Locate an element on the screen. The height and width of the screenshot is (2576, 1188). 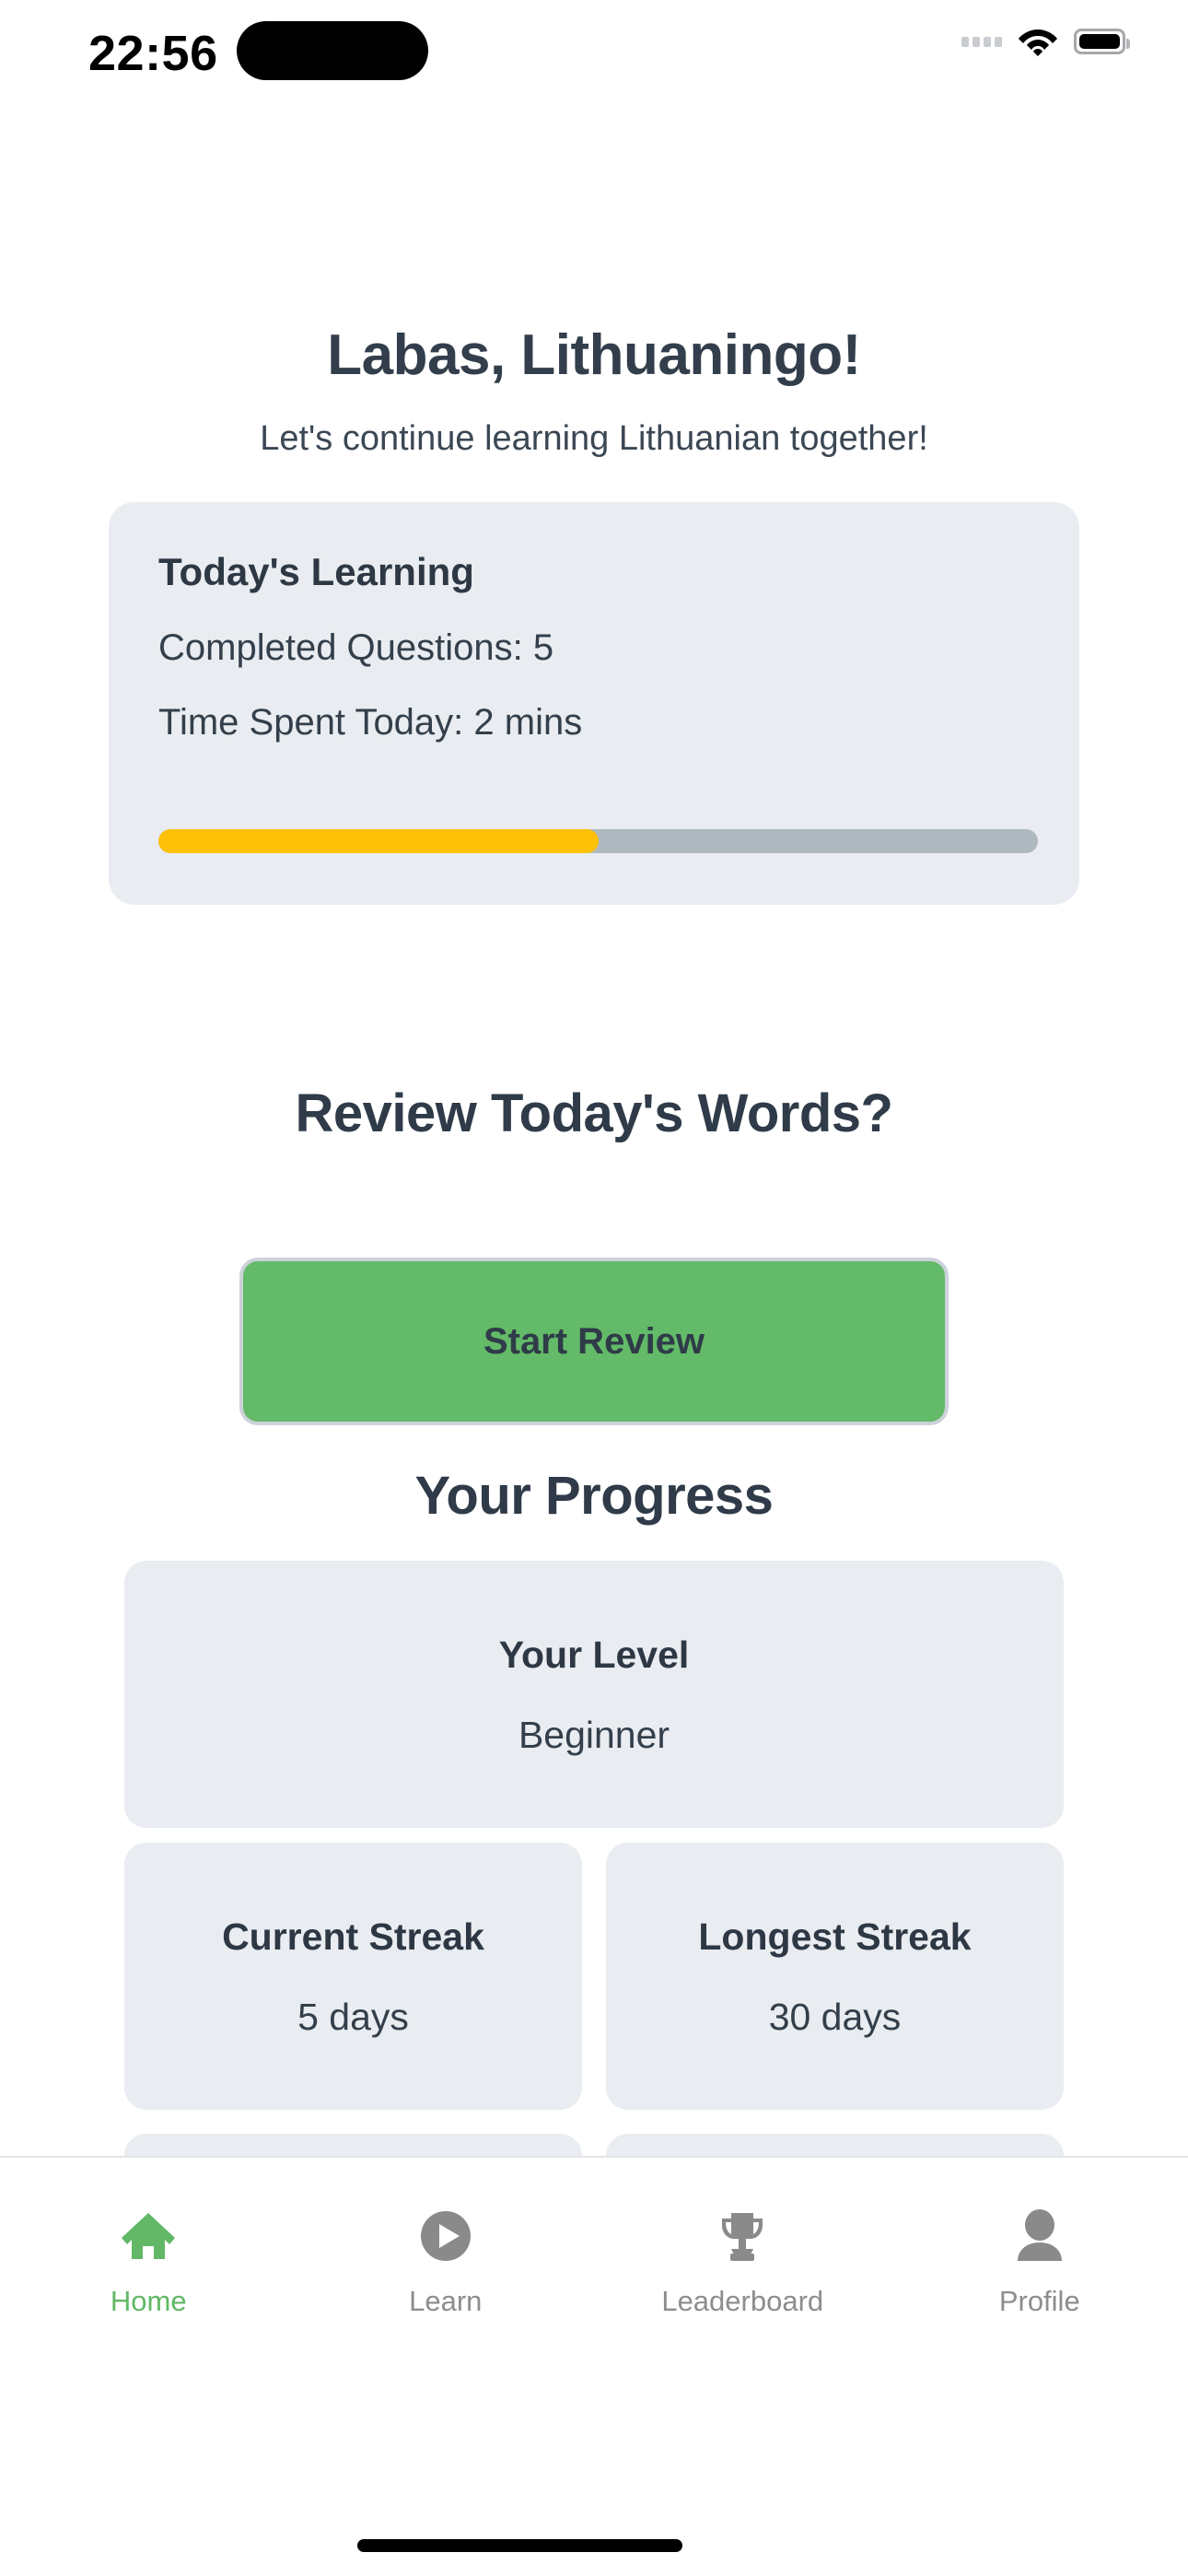
tab-home: Home is located at coordinates (148, 2262).